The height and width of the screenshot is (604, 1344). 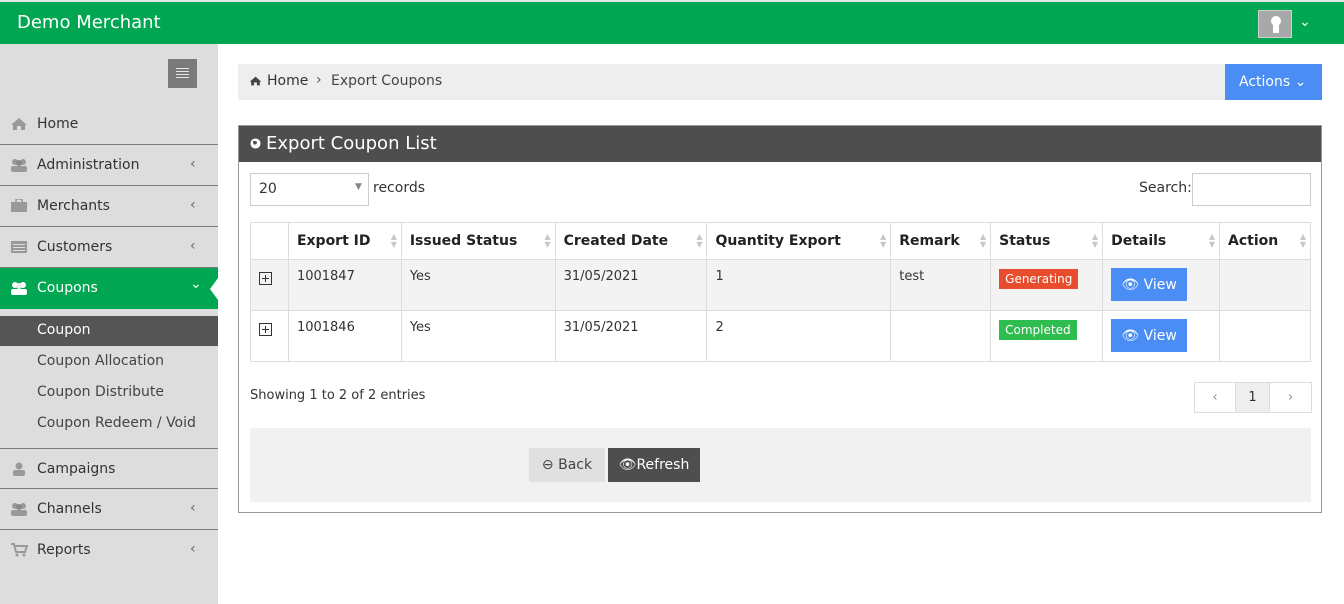 I want to click on pagination-next-button: ›, so click(x=1290, y=397).